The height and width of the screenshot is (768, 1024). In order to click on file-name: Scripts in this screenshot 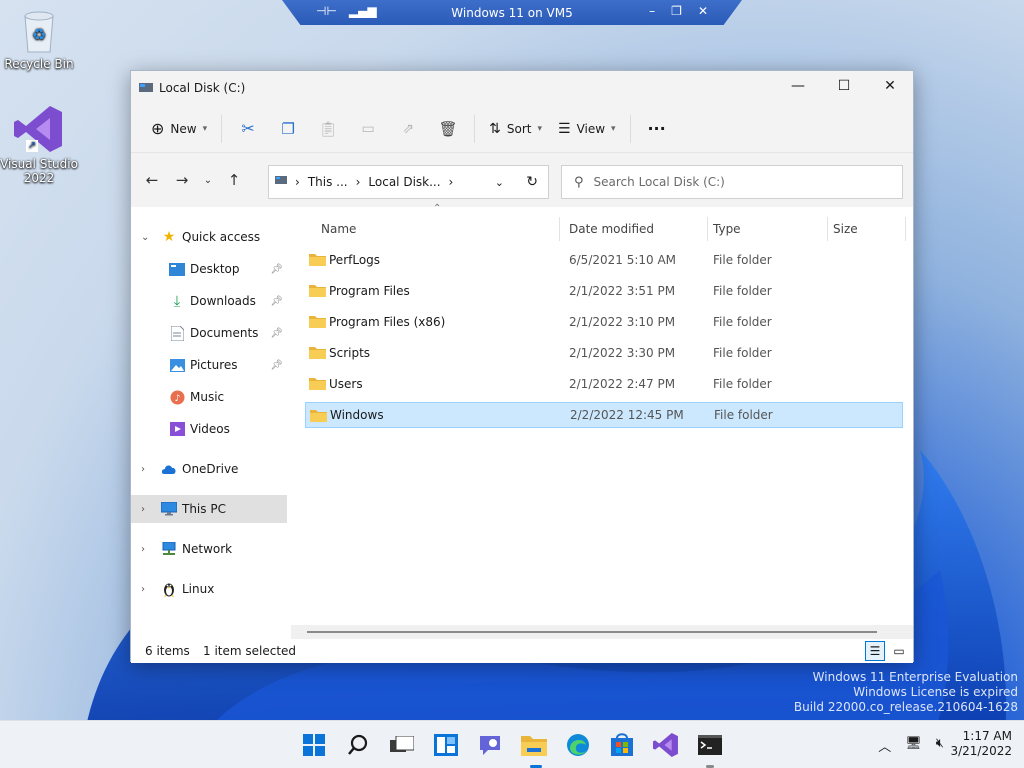, I will do `click(350, 353)`.